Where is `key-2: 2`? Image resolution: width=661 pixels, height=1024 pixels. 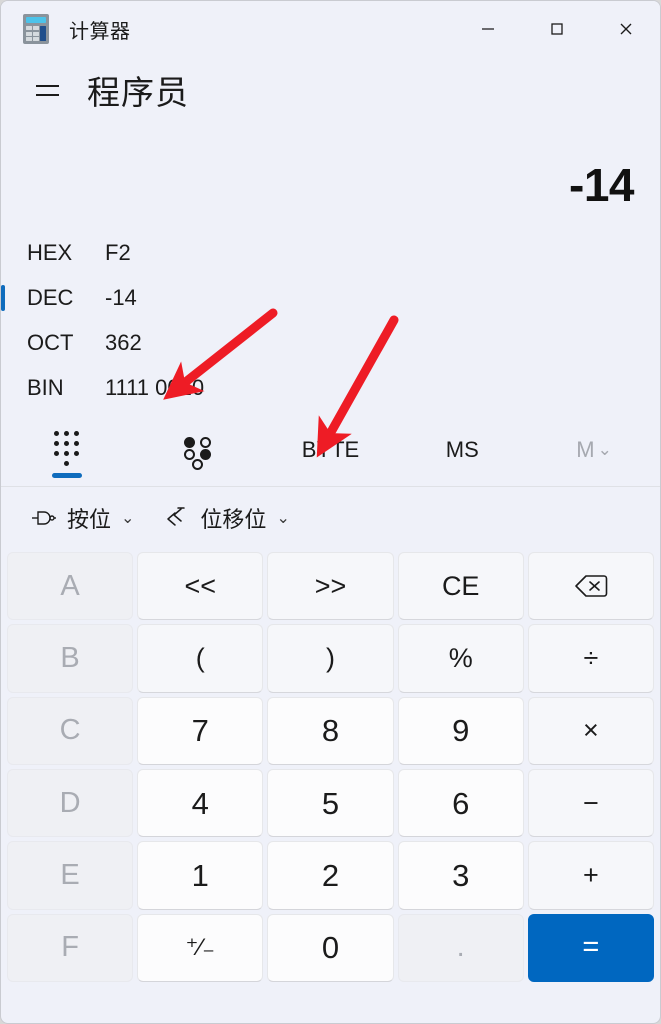 key-2: 2 is located at coordinates (330, 875).